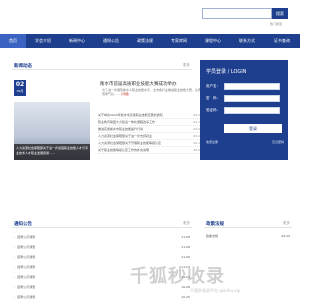  What do you see at coordinates (278, 142) in the screenshot?
I see `forgot-password-link: 忘记密码` at bounding box center [278, 142].